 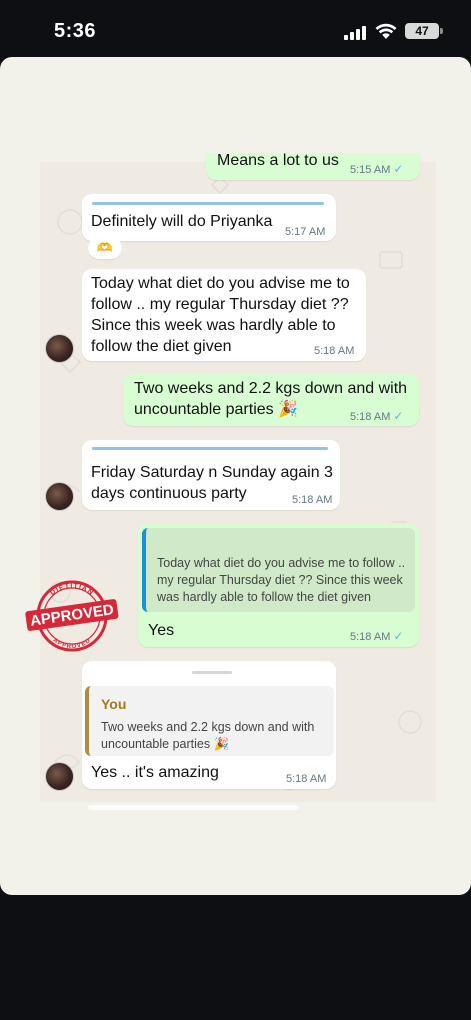 I want to click on message-bubble-outgoing: Means a lot to us 5:15 AM ✓, so click(x=313, y=166).